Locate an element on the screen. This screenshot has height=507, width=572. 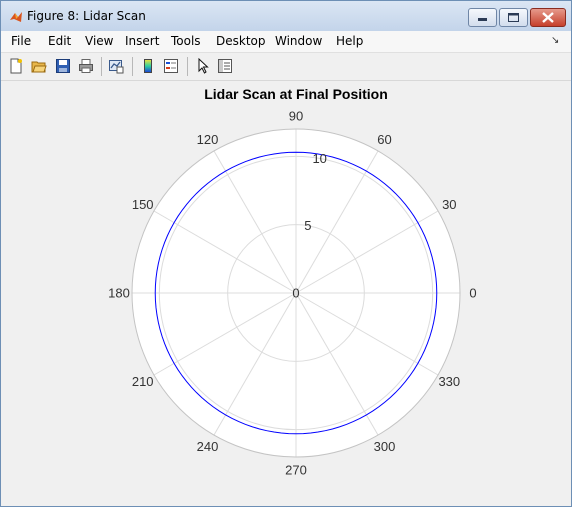
menu-window: Window is located at coordinates (298, 41).